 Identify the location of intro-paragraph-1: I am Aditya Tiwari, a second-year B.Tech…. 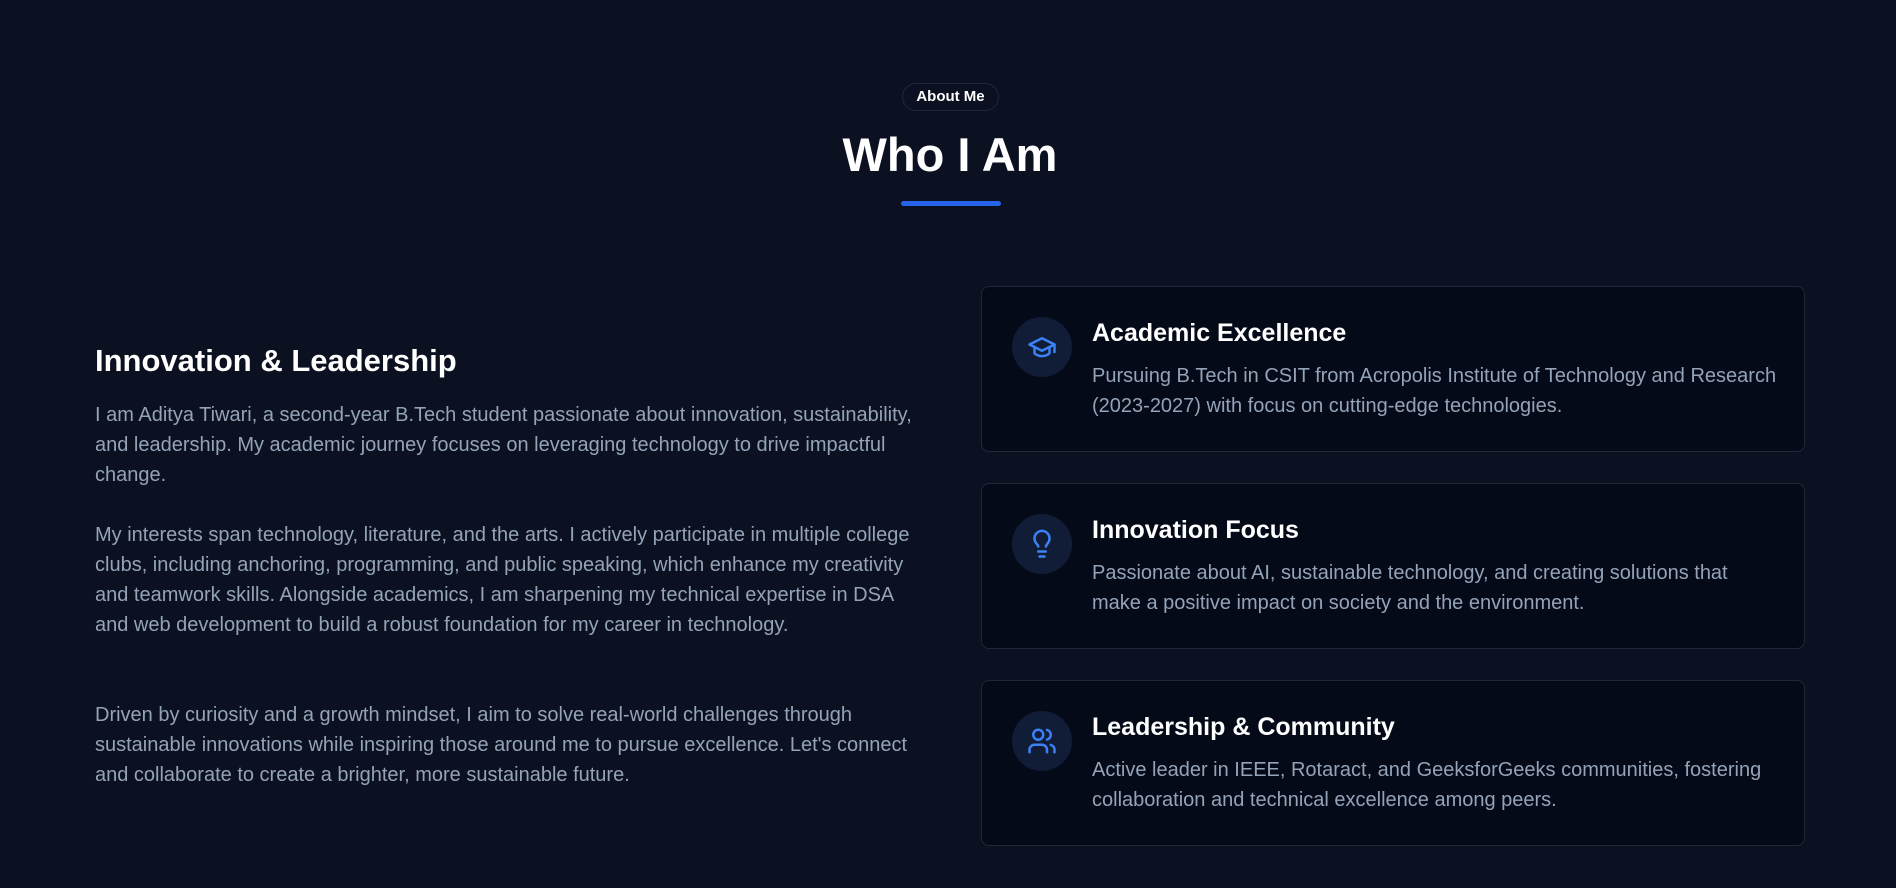
(503, 445).